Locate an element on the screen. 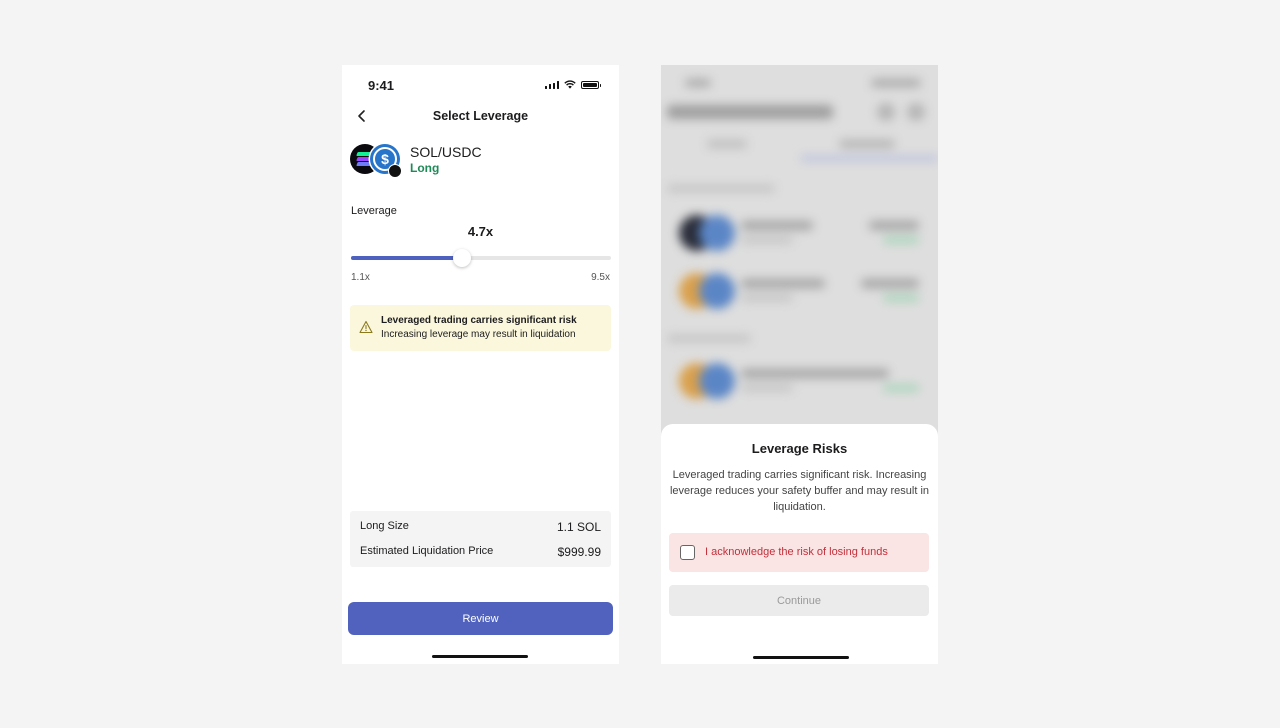  status-icons is located at coordinates (572, 84).